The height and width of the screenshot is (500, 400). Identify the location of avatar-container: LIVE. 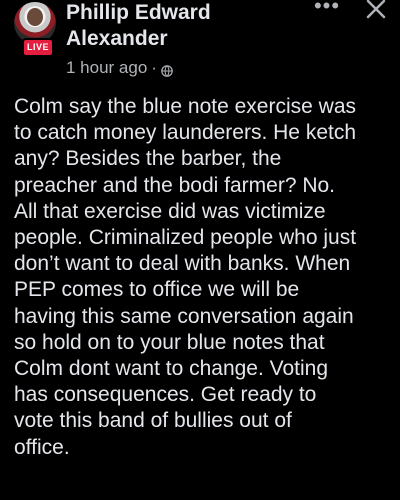
(35, 29).